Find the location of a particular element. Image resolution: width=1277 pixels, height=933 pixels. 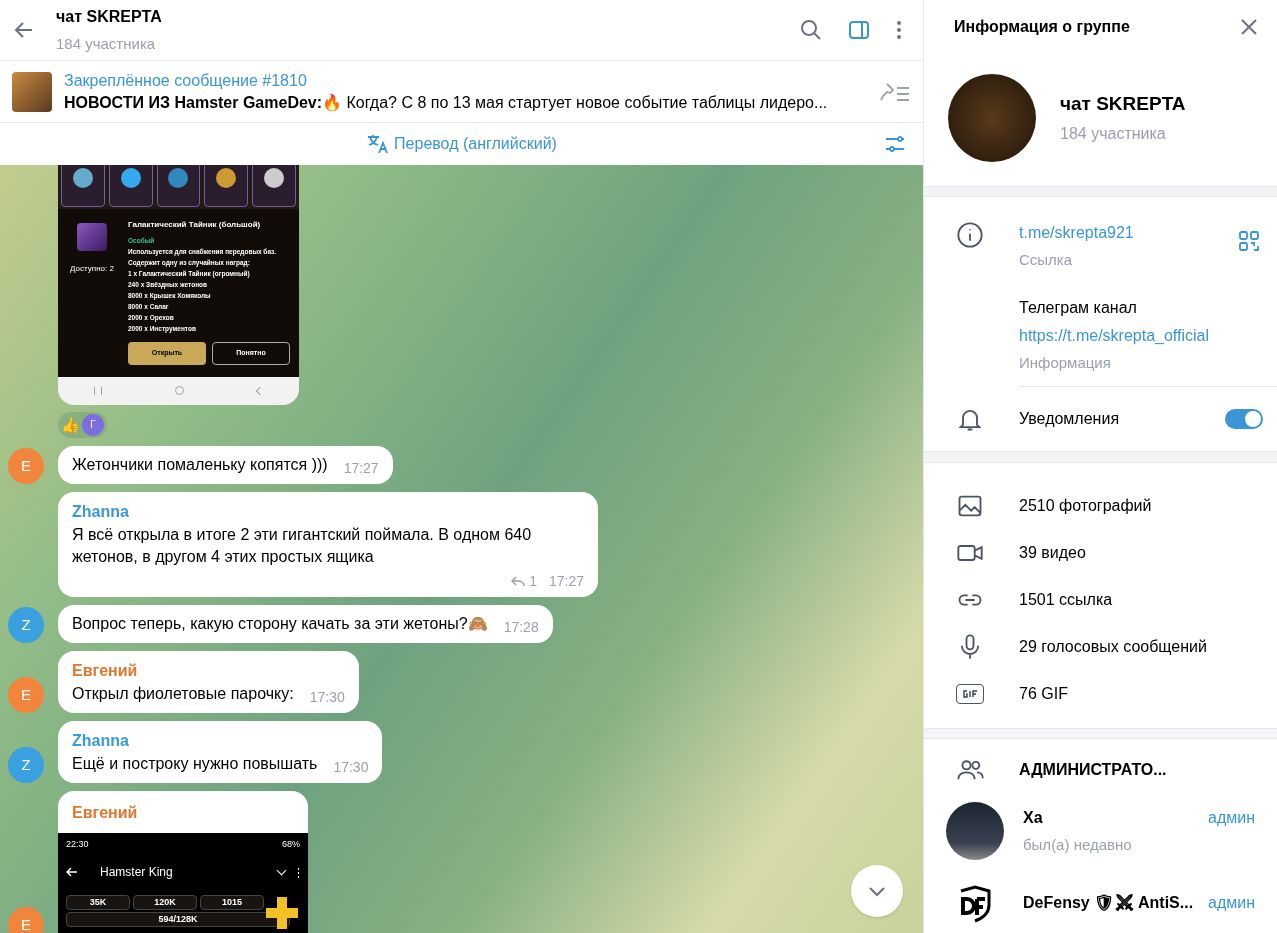

item-title: Галактический Тайник (большой) is located at coordinates (195, 225).